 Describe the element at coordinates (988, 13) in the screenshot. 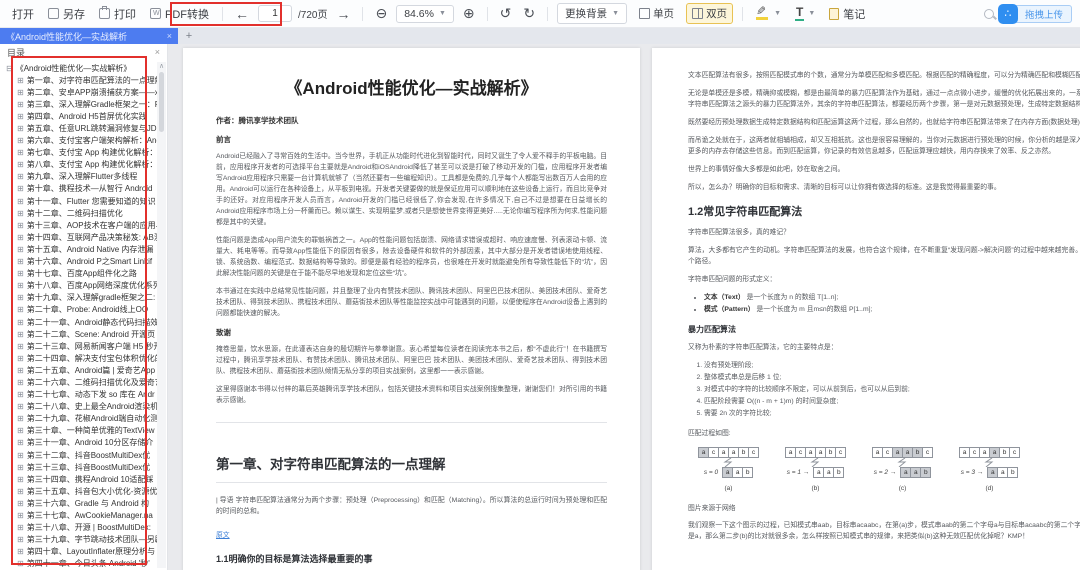

I see `search-icon` at that location.